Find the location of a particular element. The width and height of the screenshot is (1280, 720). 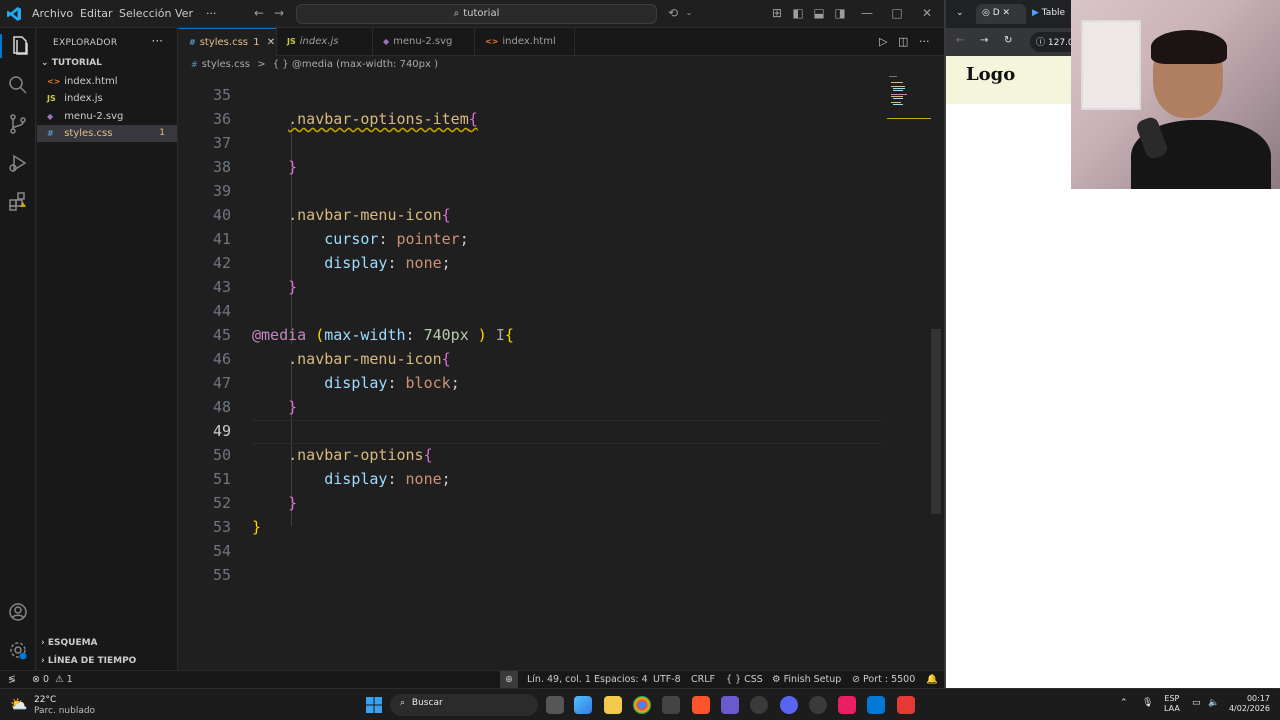

tab-menu-2-svg: ◆ menu-2.svg is located at coordinates (424, 42).